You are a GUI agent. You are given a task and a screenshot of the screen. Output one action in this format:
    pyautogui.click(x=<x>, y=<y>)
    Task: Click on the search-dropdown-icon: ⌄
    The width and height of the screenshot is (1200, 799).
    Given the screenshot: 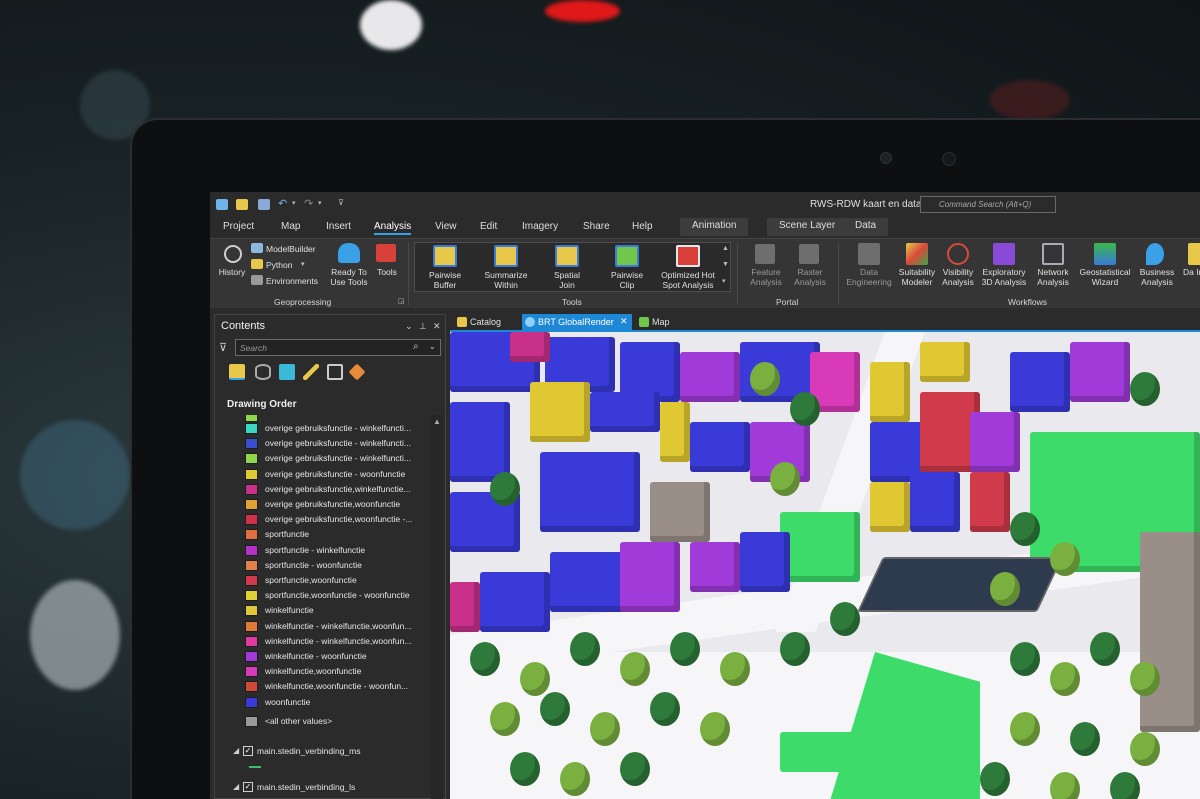 What is the action you would take?
    pyautogui.click(x=432, y=346)
    